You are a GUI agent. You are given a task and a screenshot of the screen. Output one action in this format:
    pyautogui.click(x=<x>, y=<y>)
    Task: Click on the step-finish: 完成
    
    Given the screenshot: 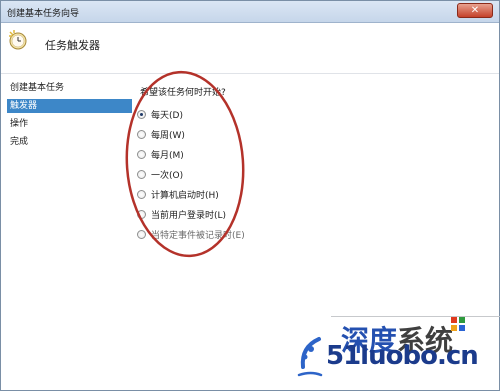 What is the action you would take?
    pyautogui.click(x=69, y=142)
    